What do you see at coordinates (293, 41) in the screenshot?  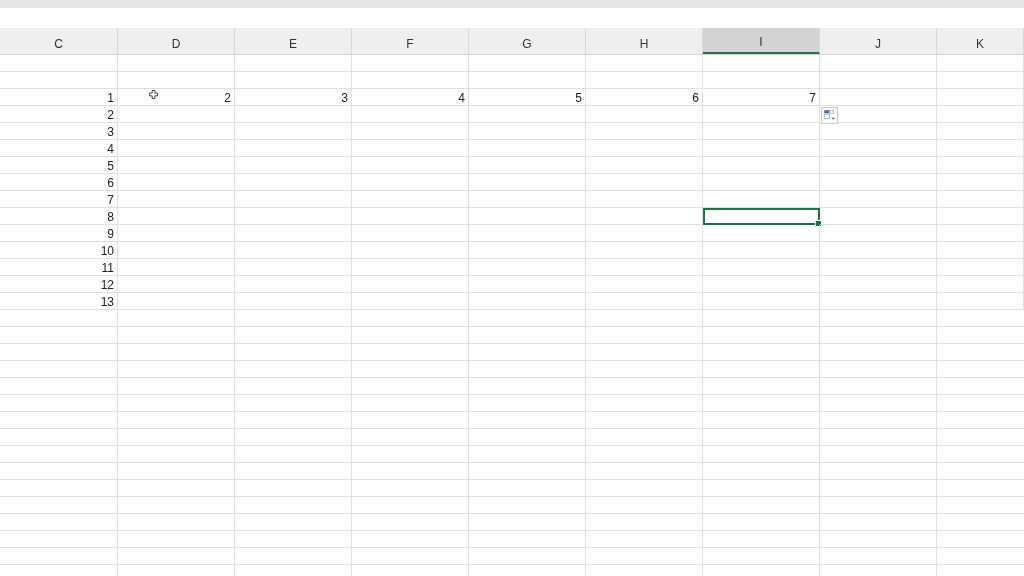 I see `column-header: E` at bounding box center [293, 41].